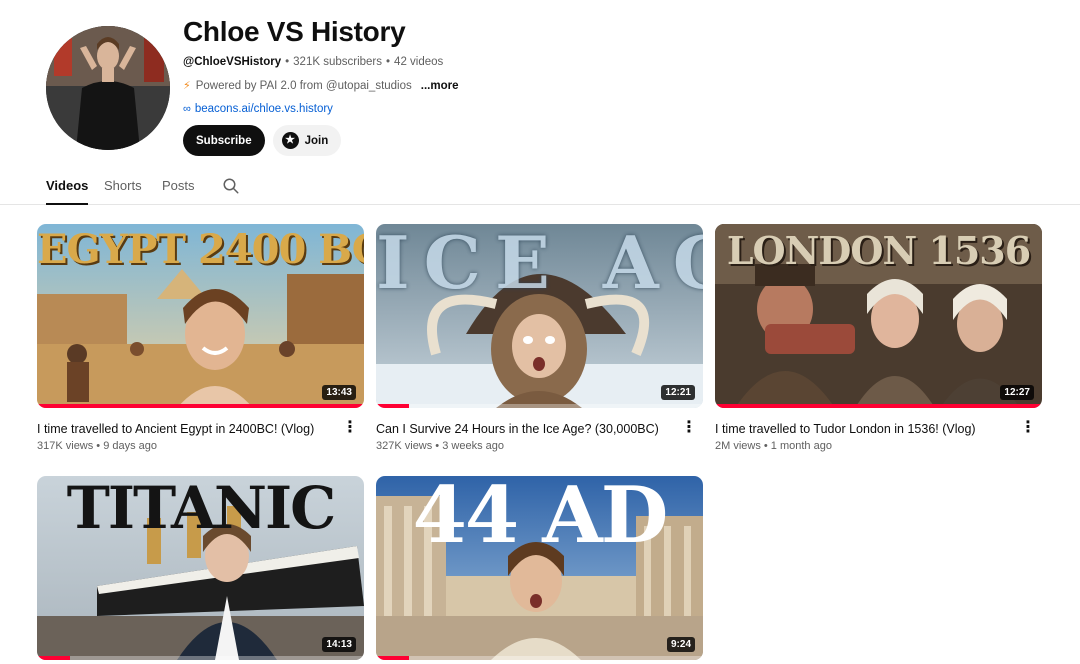  Describe the element at coordinates (440, 446) in the screenshot. I see `video-meta: 327K views • 3 weeks ago` at that location.